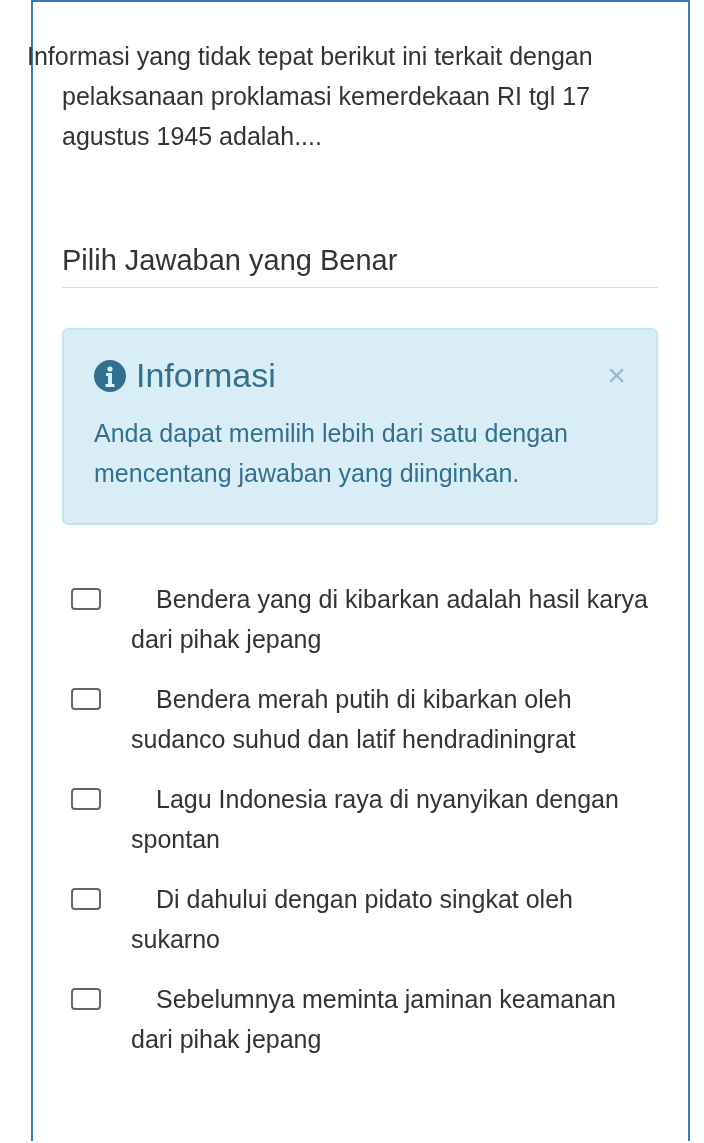 Image resolution: width=704 pixels, height=1143 pixels. I want to click on option-text: Lagu Indonesia raya di nyanyikan dengan spontan, so click(375, 819).